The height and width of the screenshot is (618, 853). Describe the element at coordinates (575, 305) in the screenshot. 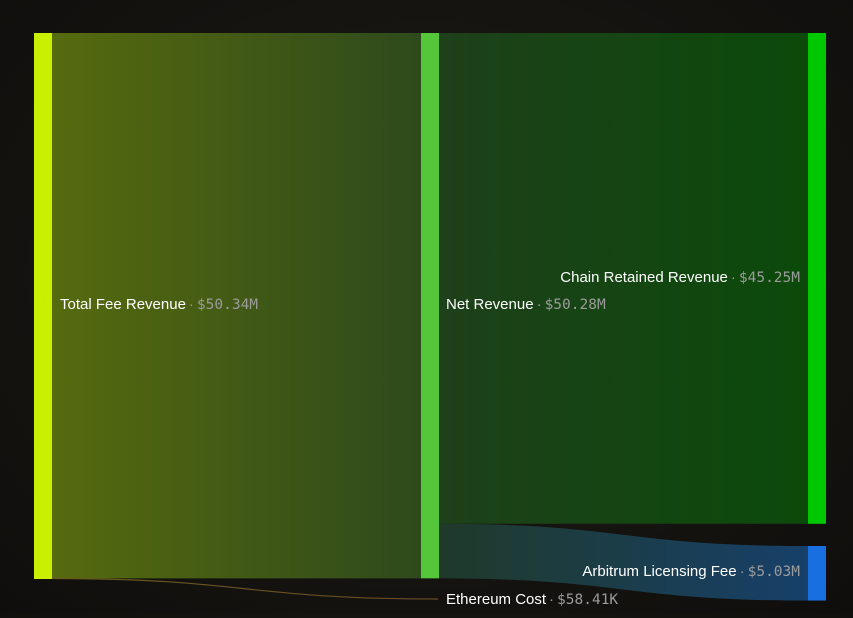

I see `label-net-value: $50.28M` at that location.